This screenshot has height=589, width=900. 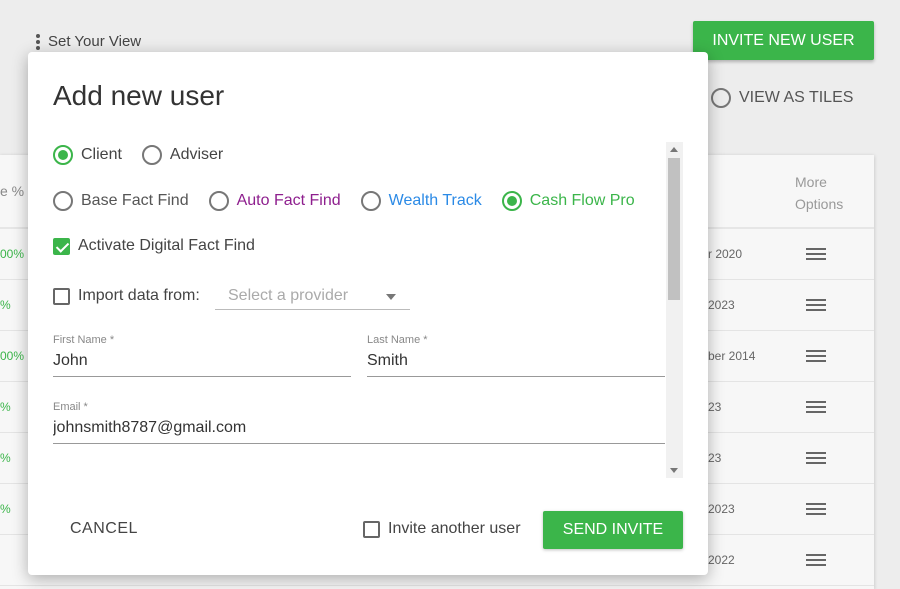 What do you see at coordinates (95, 41) in the screenshot?
I see `set-view-label: Set Your View` at bounding box center [95, 41].